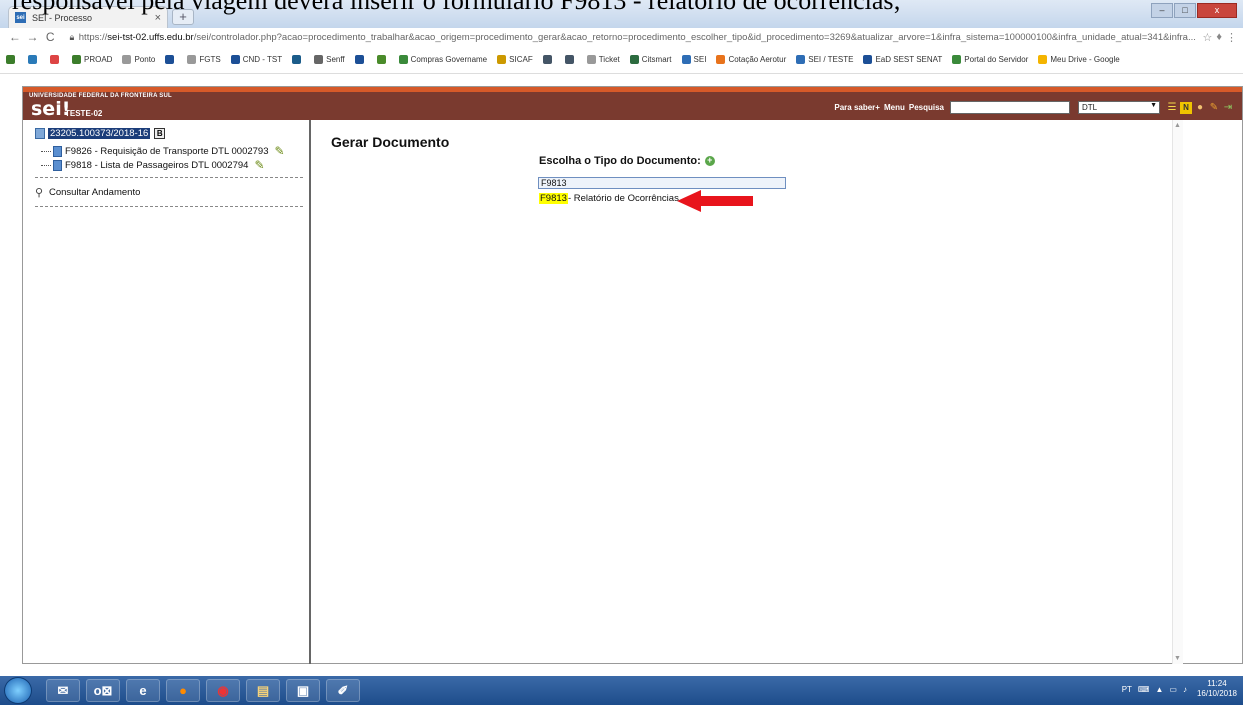  What do you see at coordinates (1216, 693) in the screenshot?
I see `clock-date: 16/10/2018` at bounding box center [1216, 693].